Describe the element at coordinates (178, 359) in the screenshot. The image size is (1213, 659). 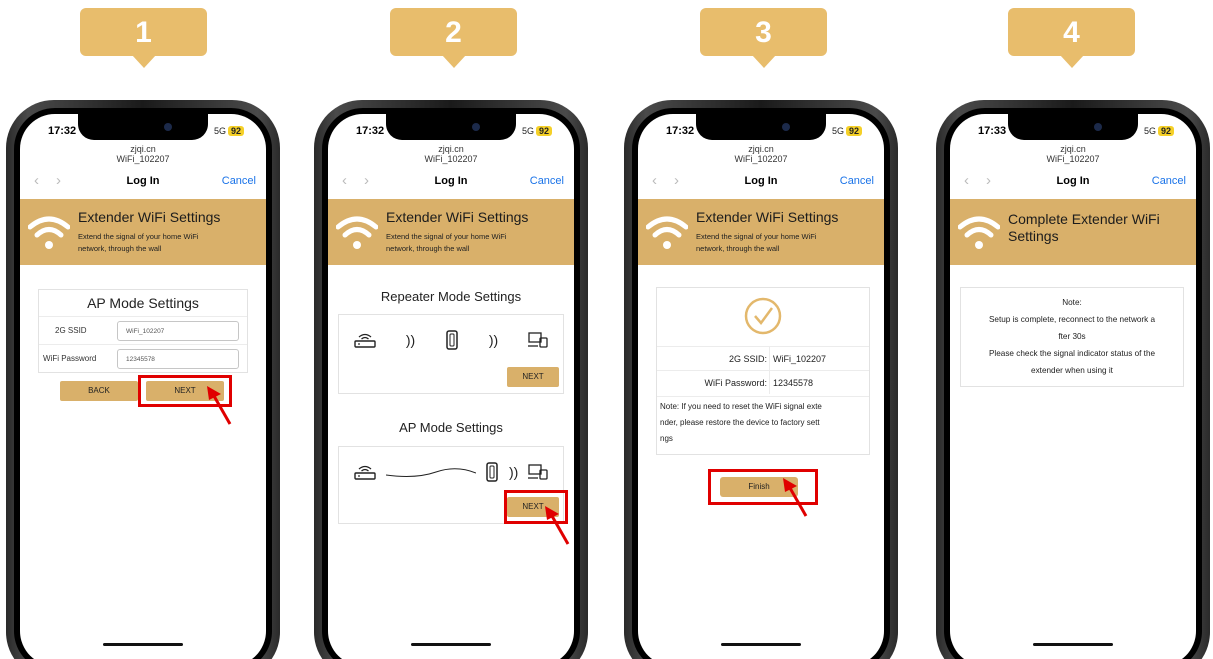
I see `password-input: 12345578` at that location.